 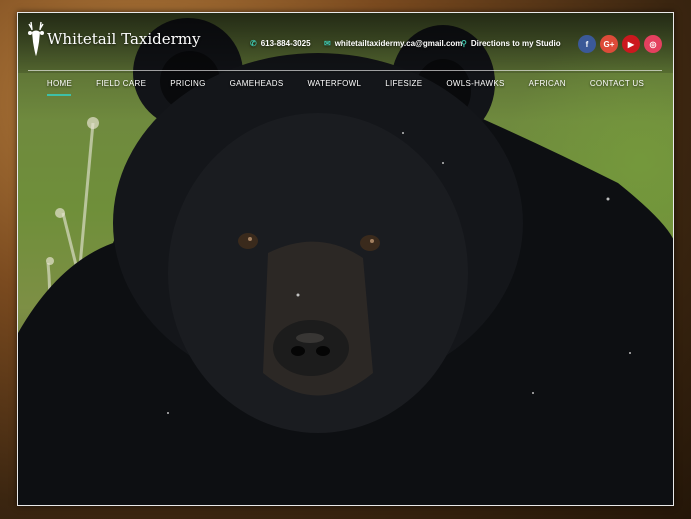 I want to click on email-contact: ✉ whitetailtaxidermy.ca@gmail.com, so click(x=393, y=43).